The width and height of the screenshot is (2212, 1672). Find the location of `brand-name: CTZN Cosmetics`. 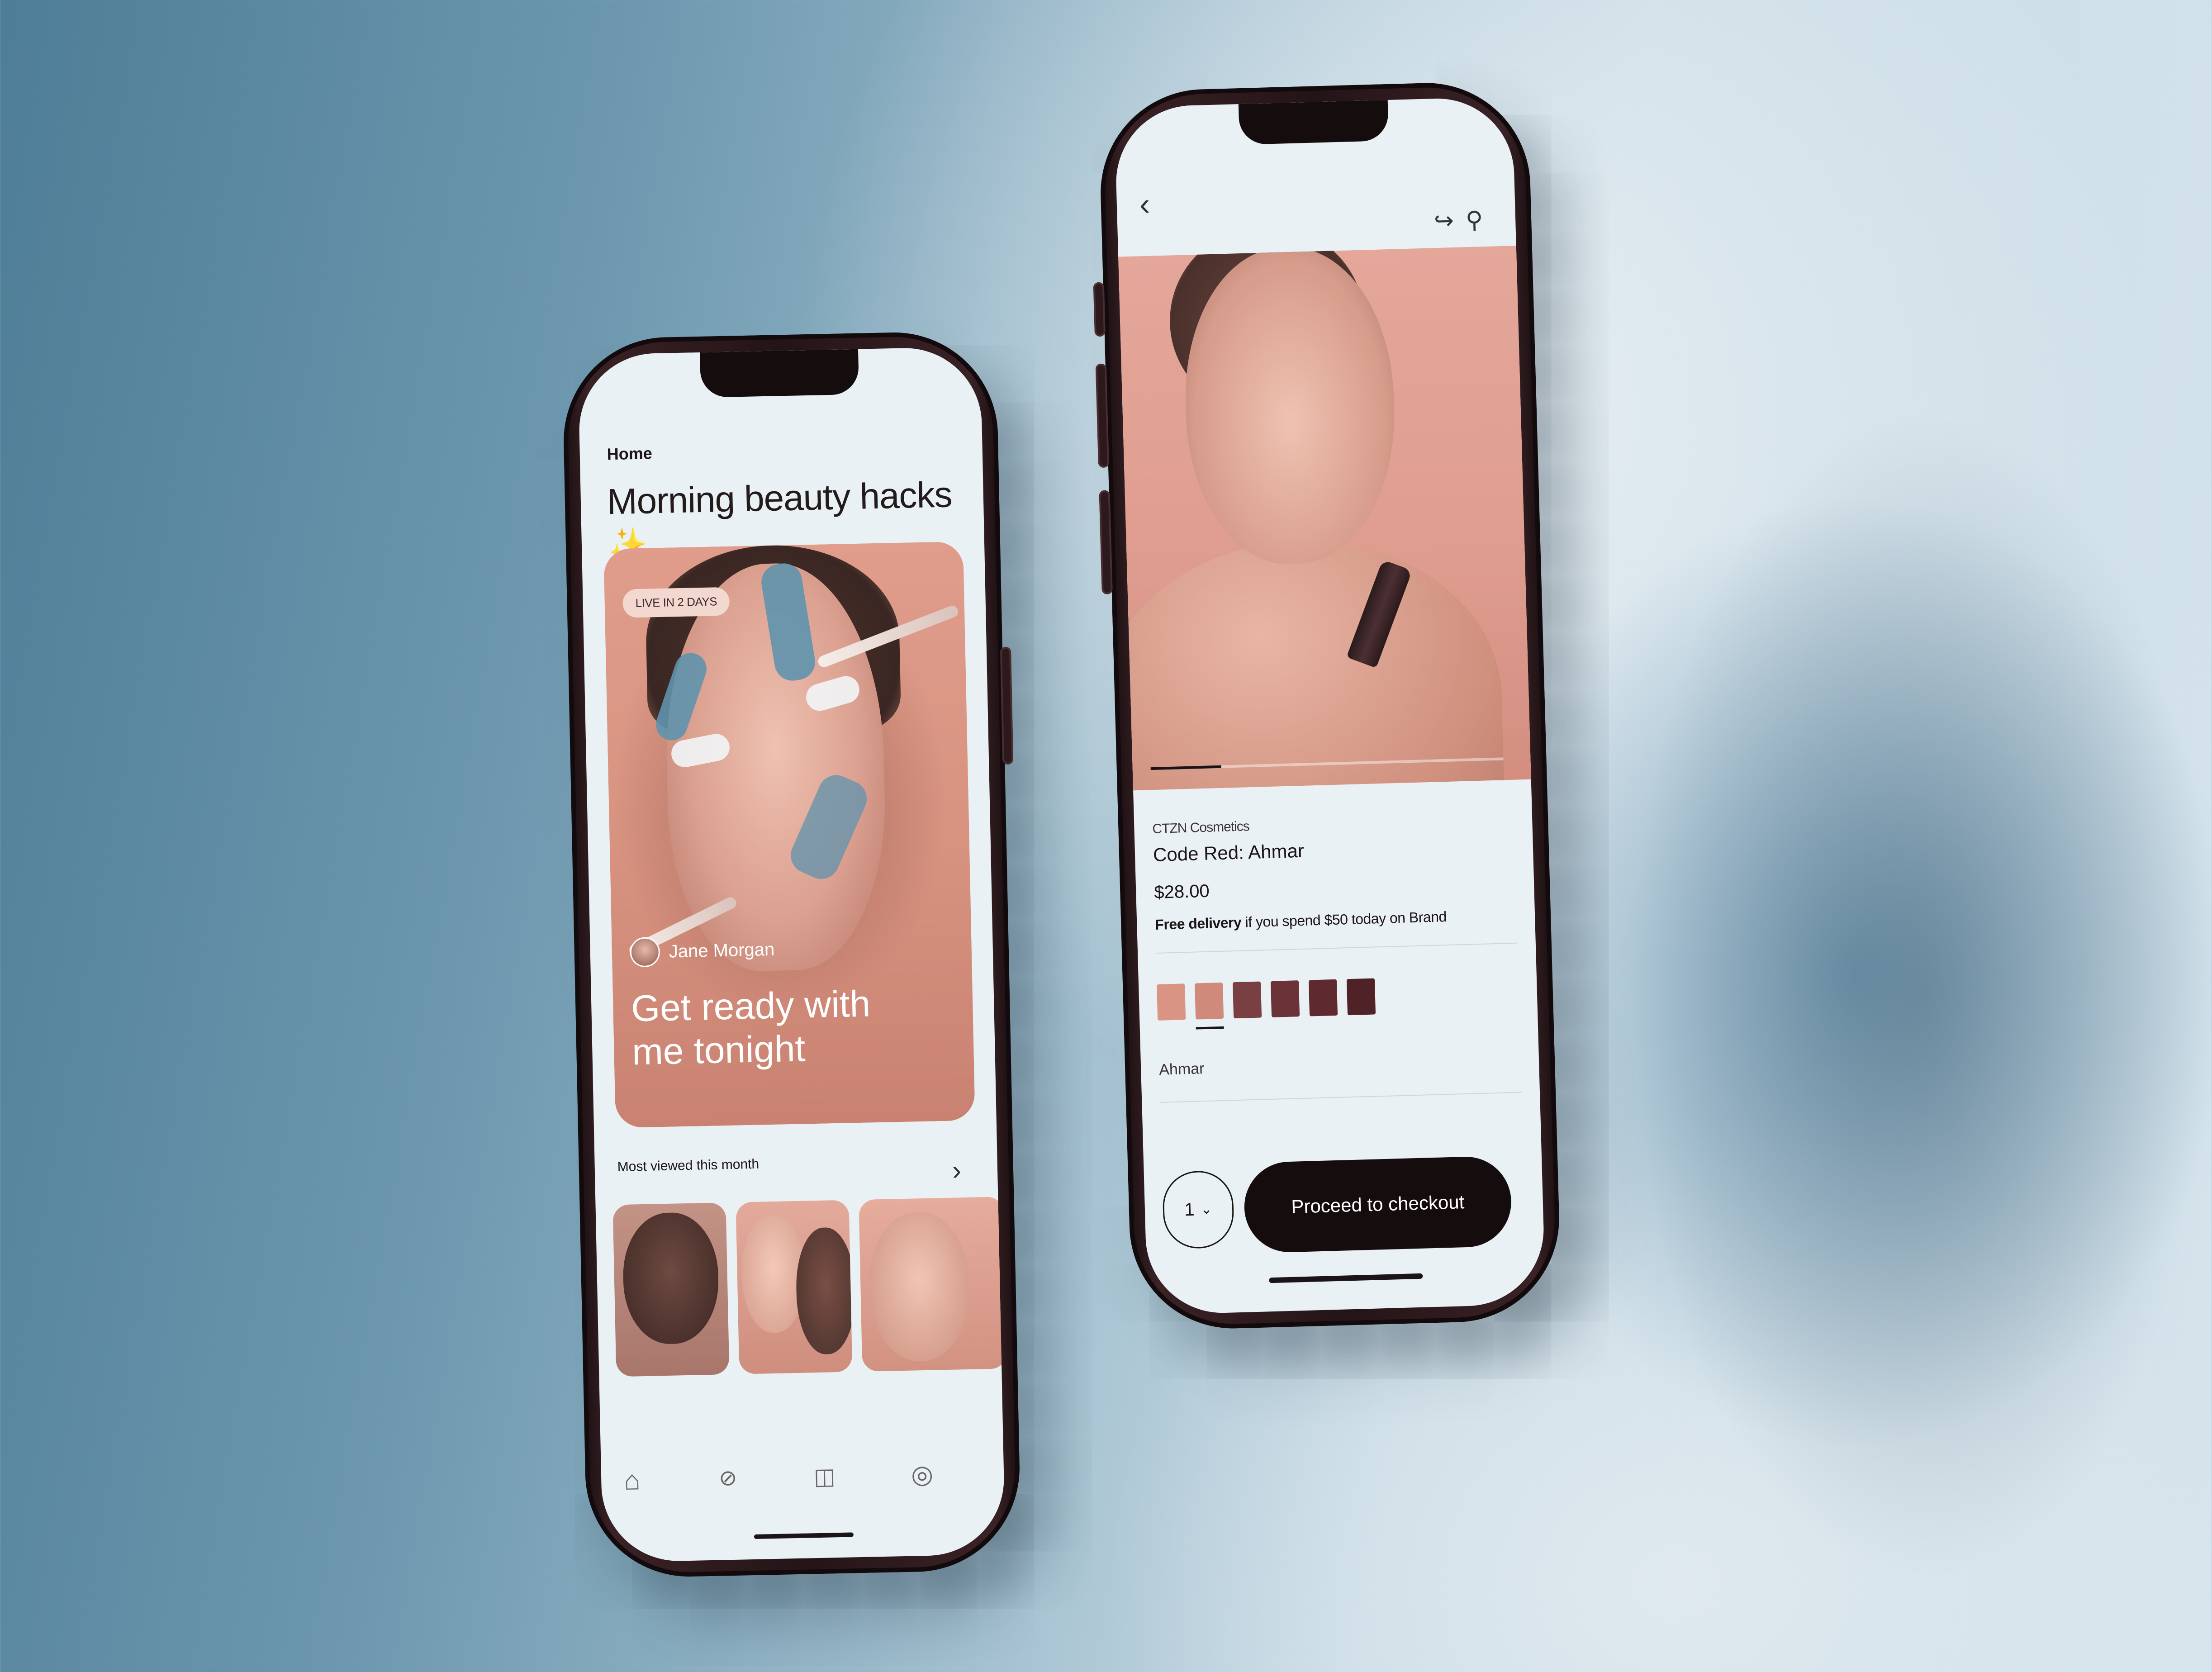

brand-name: CTZN Cosmetics is located at coordinates (1201, 828).